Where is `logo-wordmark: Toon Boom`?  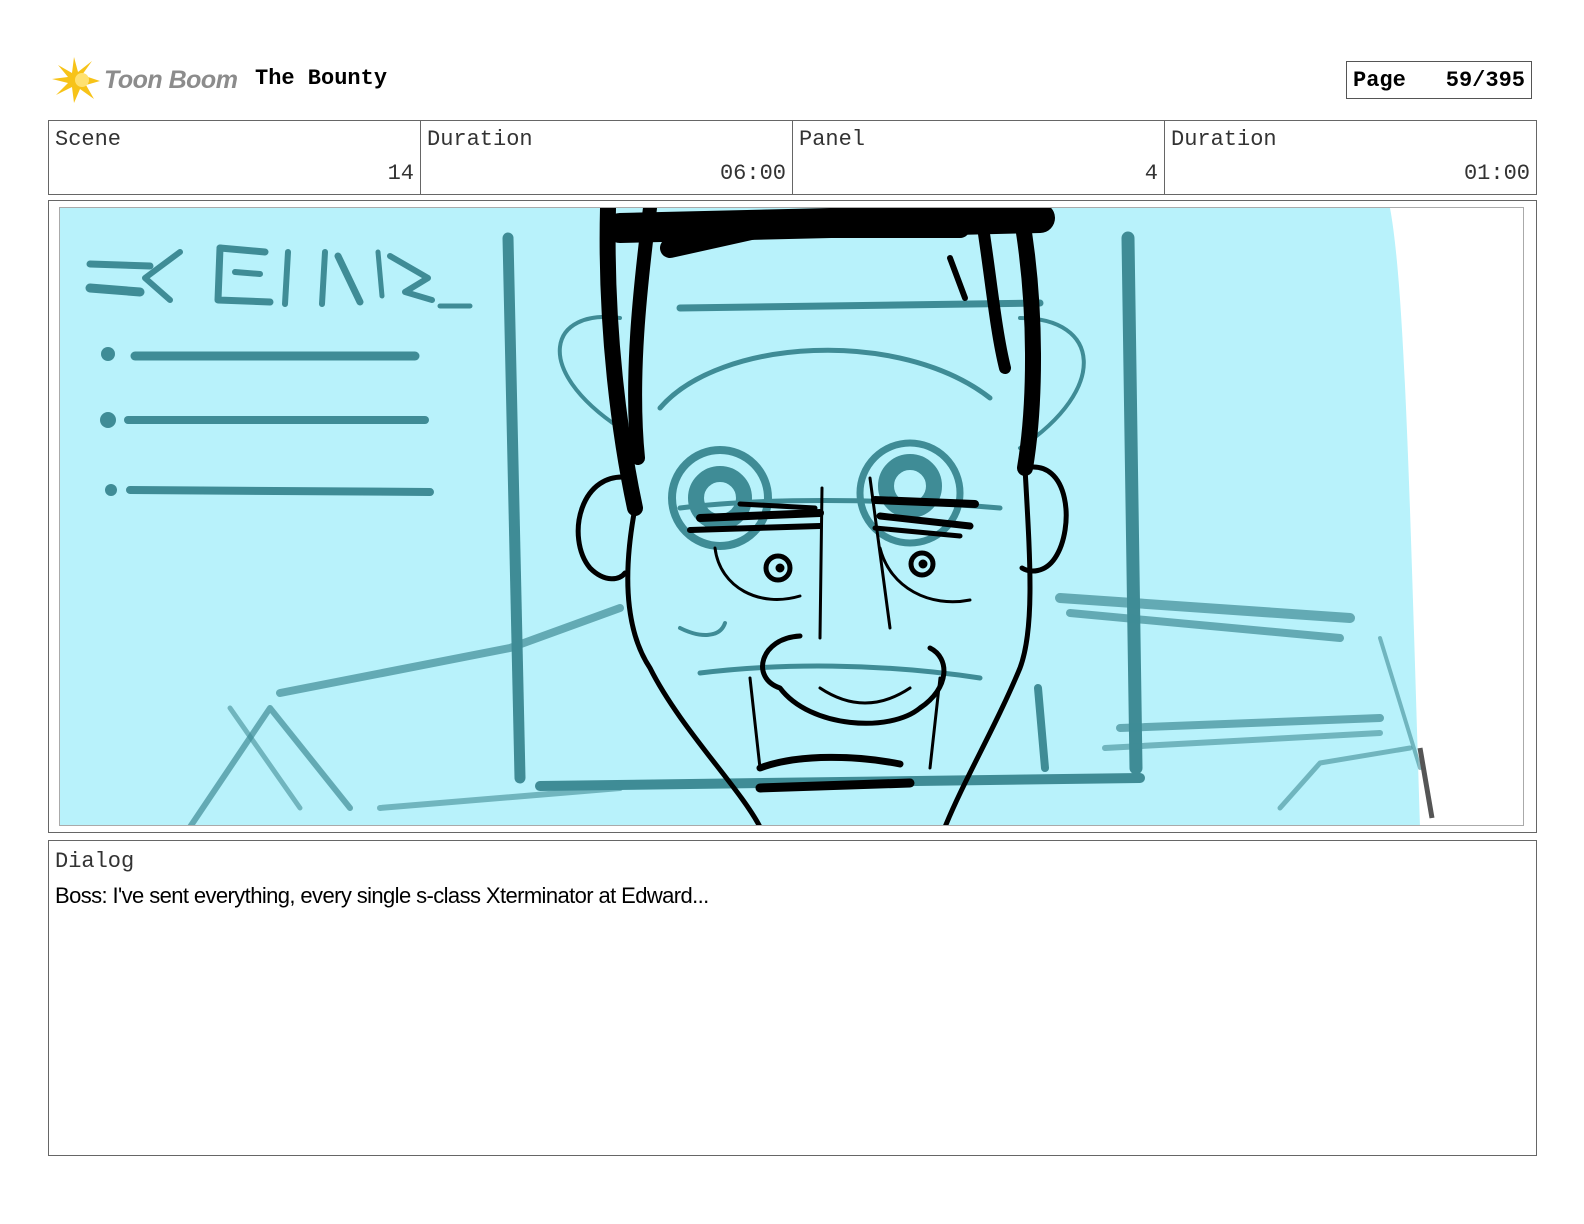 logo-wordmark: Toon Boom is located at coordinates (171, 79).